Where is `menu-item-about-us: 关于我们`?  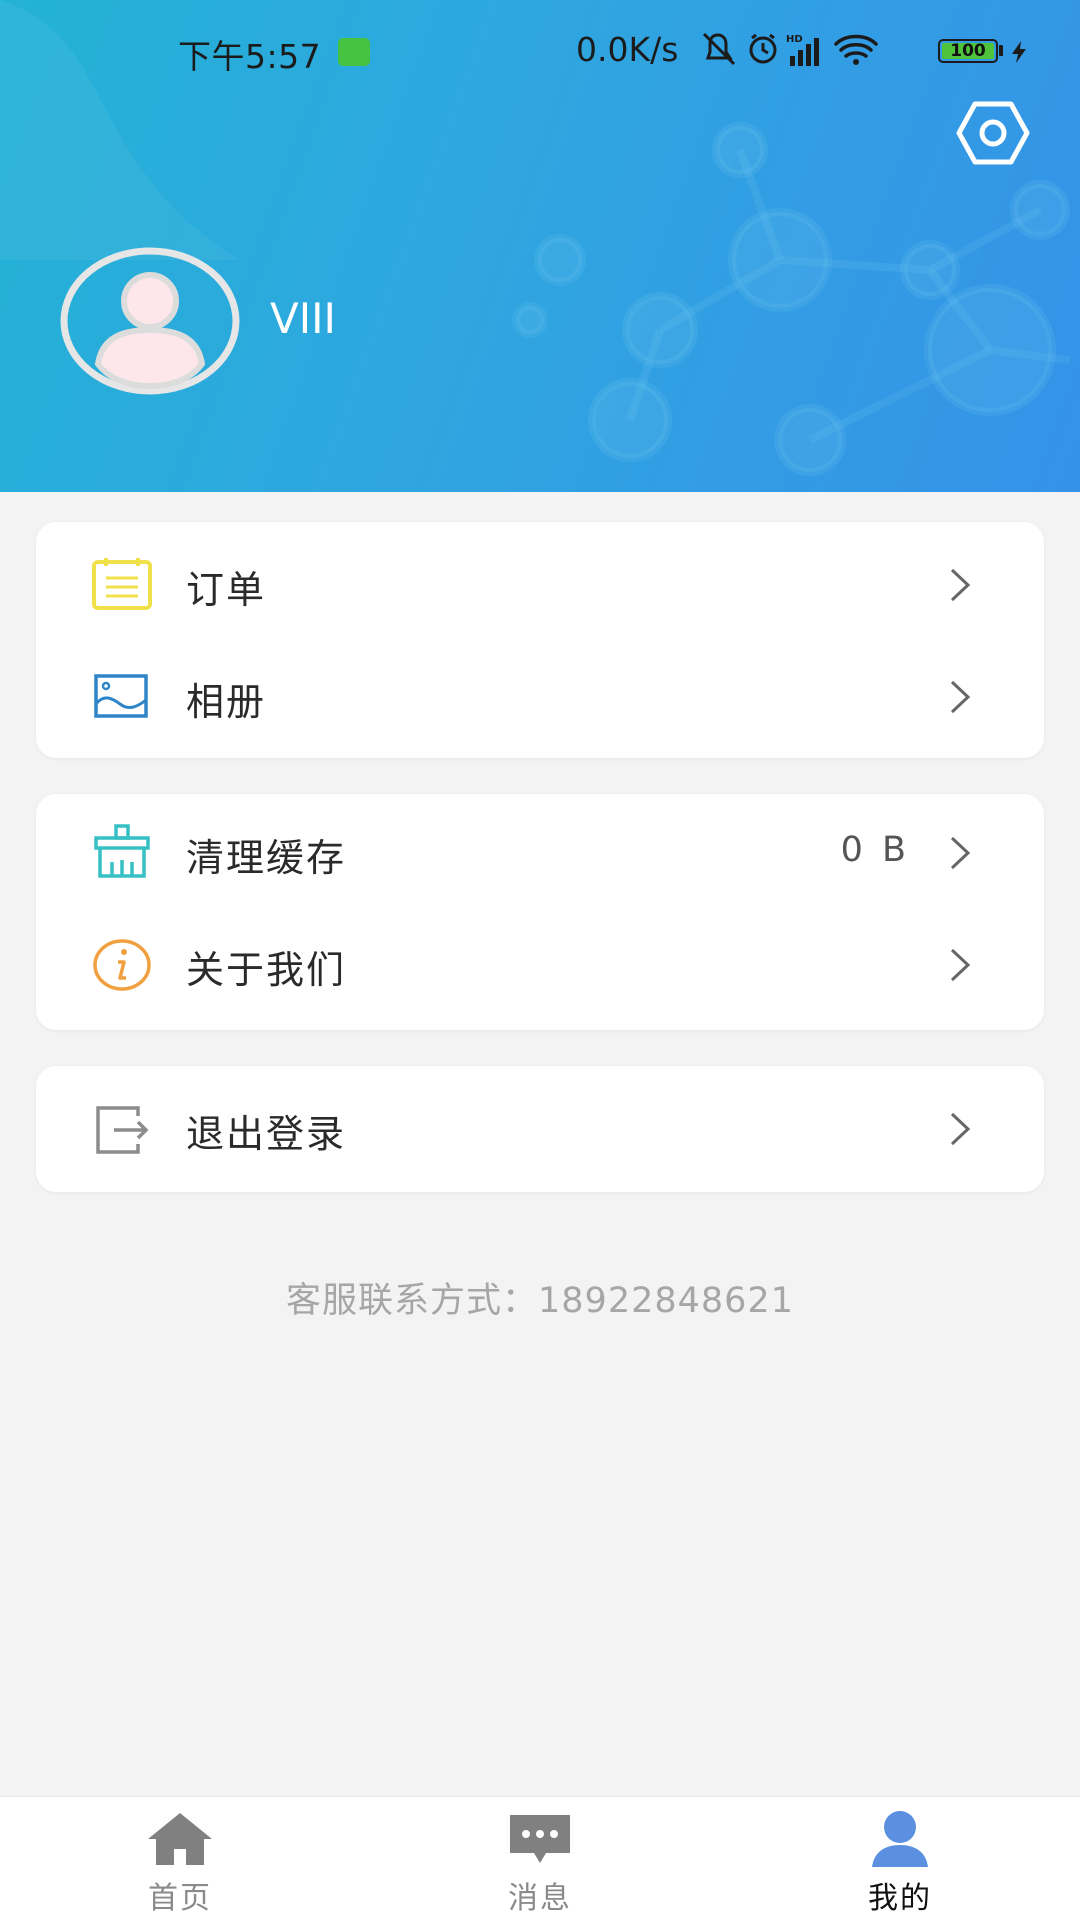
menu-item-about-us: 关于我们 is located at coordinates (540, 964).